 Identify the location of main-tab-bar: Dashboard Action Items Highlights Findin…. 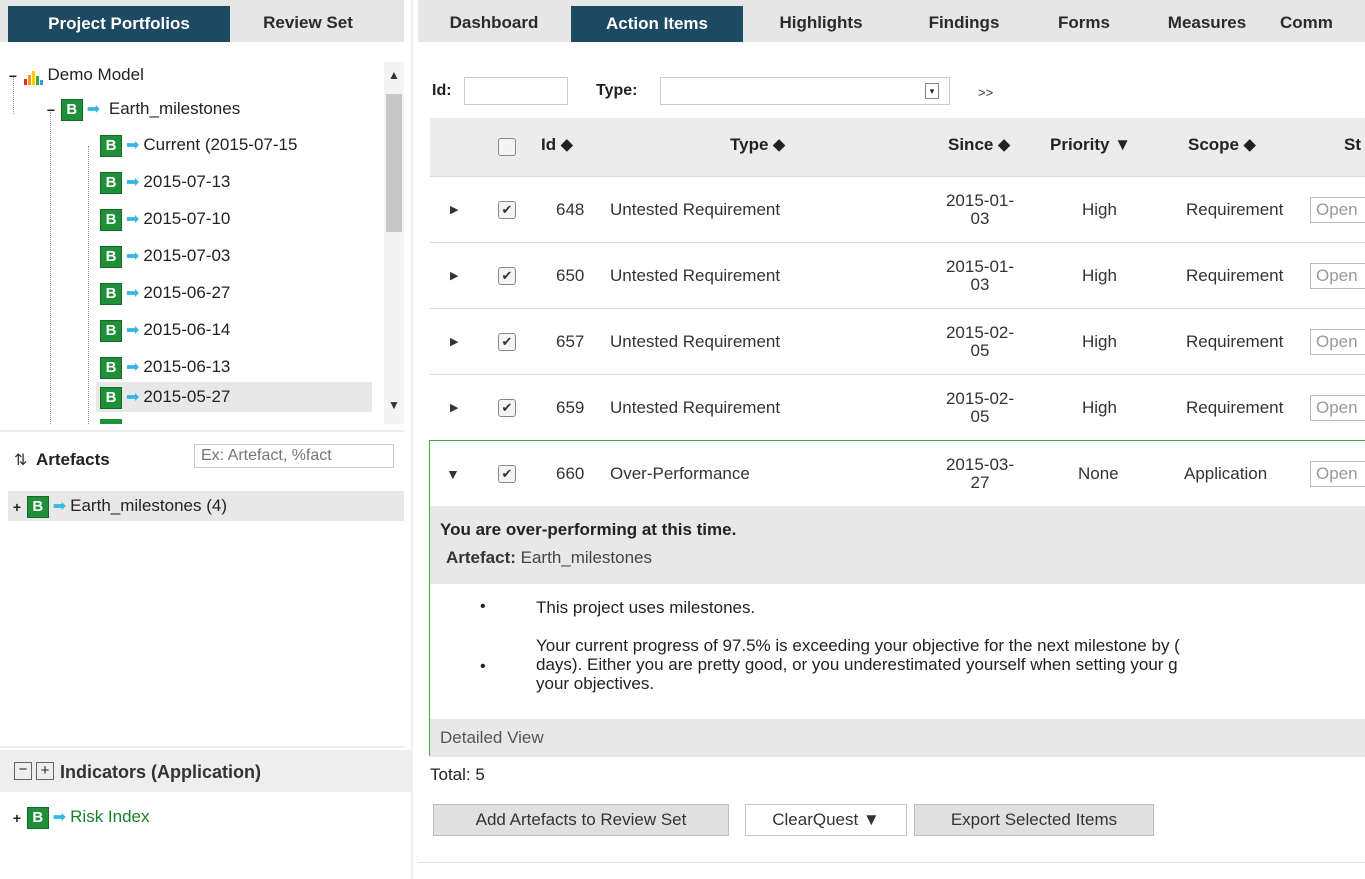
(891, 21).